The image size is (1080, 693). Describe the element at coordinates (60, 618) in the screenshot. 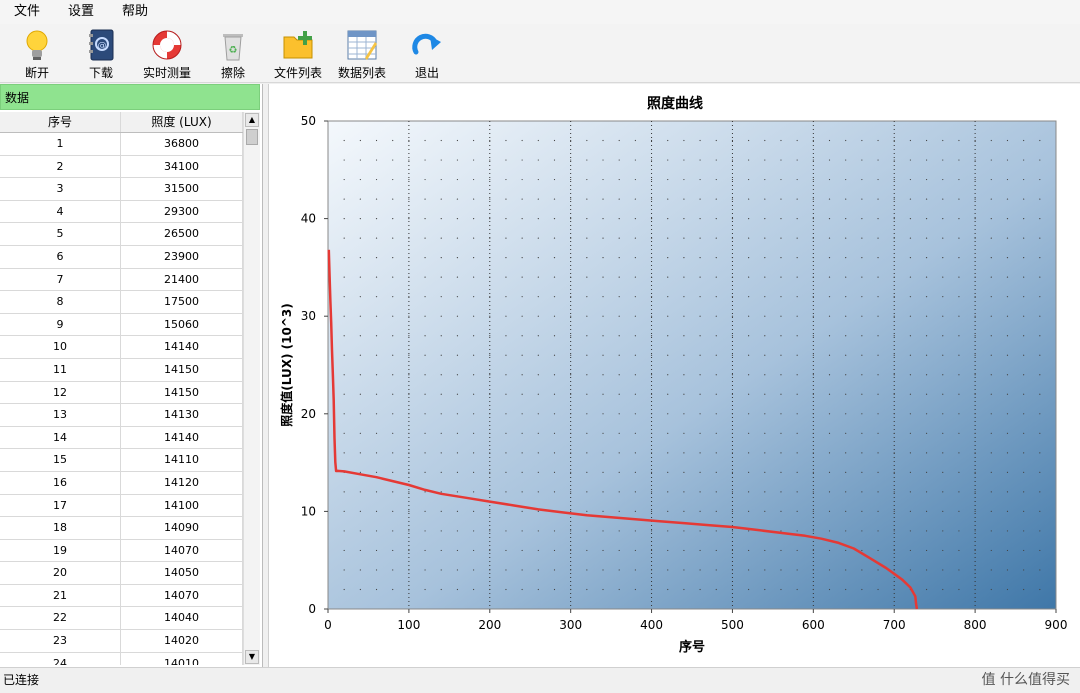

I see `row-index: 22` at that location.